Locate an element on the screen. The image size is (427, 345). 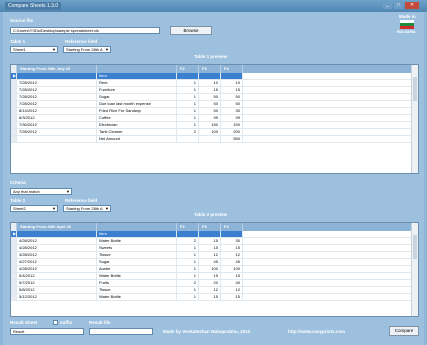
table-cell: Water Bottle is located at coordinates (137, 297).